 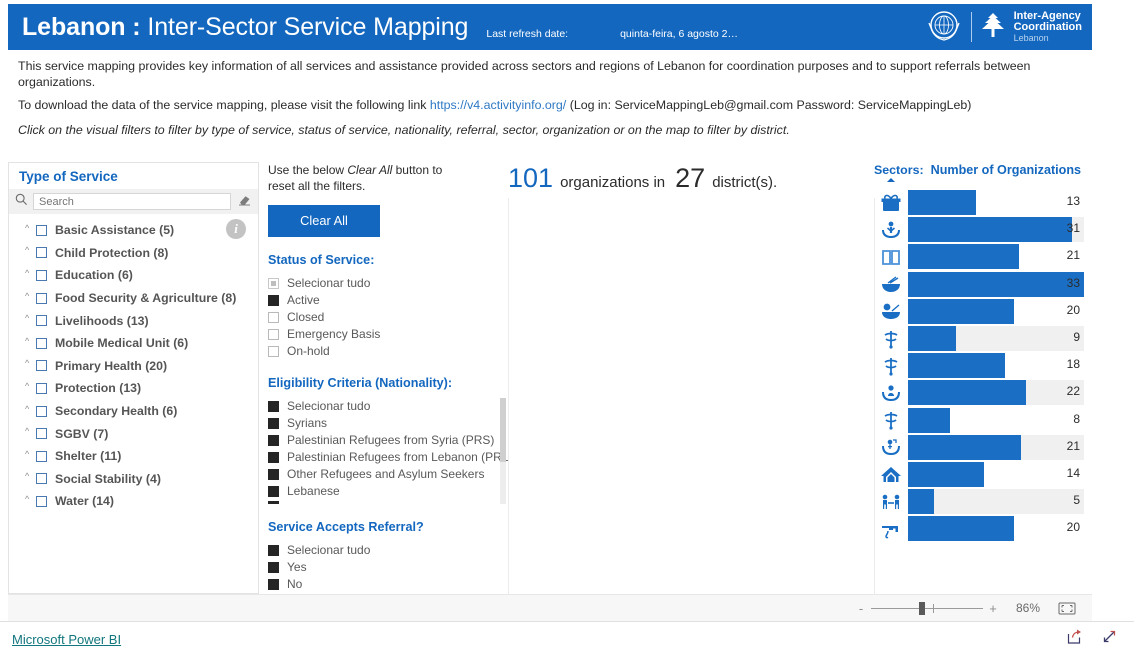 I want to click on status-option-active: Active, so click(x=387, y=300).